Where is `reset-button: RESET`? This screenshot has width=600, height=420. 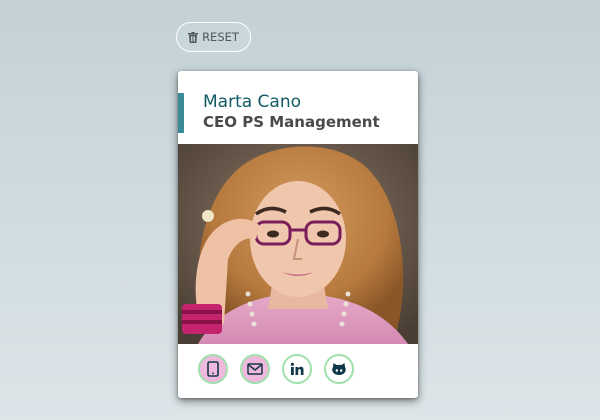 reset-button: RESET is located at coordinates (213, 37).